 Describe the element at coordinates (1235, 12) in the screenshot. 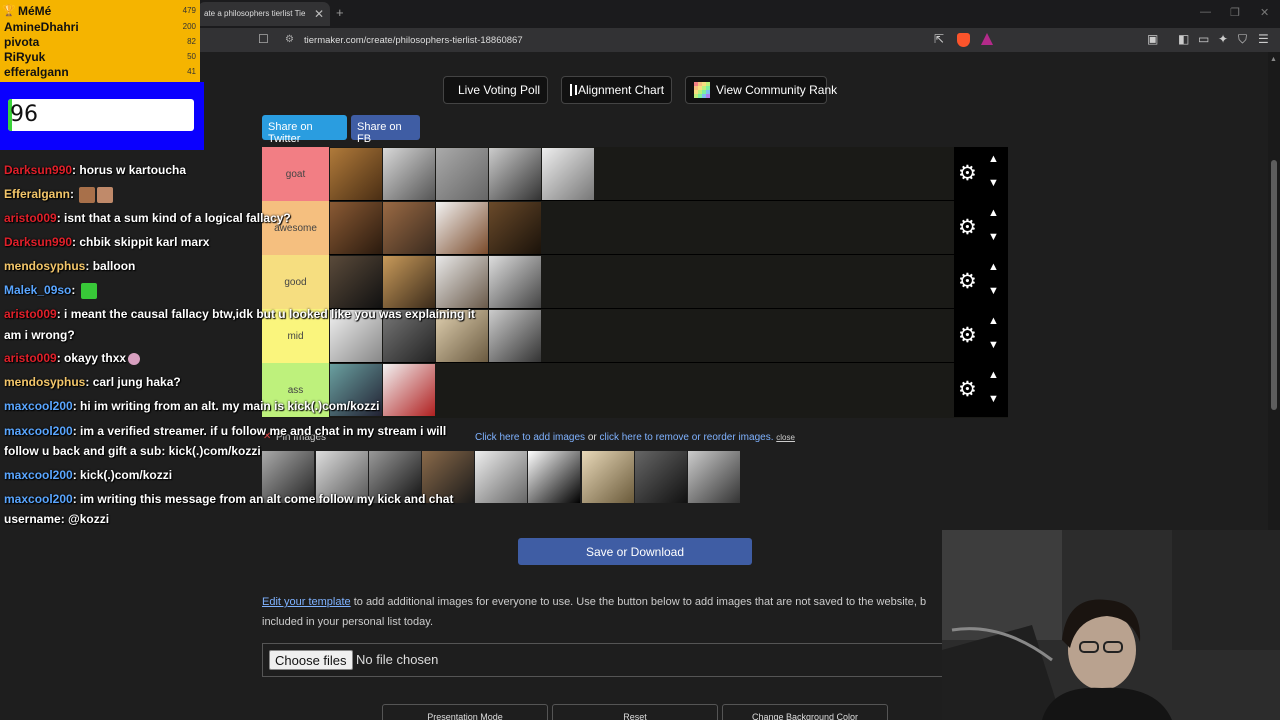

I see `maximize-icon: ❐` at that location.